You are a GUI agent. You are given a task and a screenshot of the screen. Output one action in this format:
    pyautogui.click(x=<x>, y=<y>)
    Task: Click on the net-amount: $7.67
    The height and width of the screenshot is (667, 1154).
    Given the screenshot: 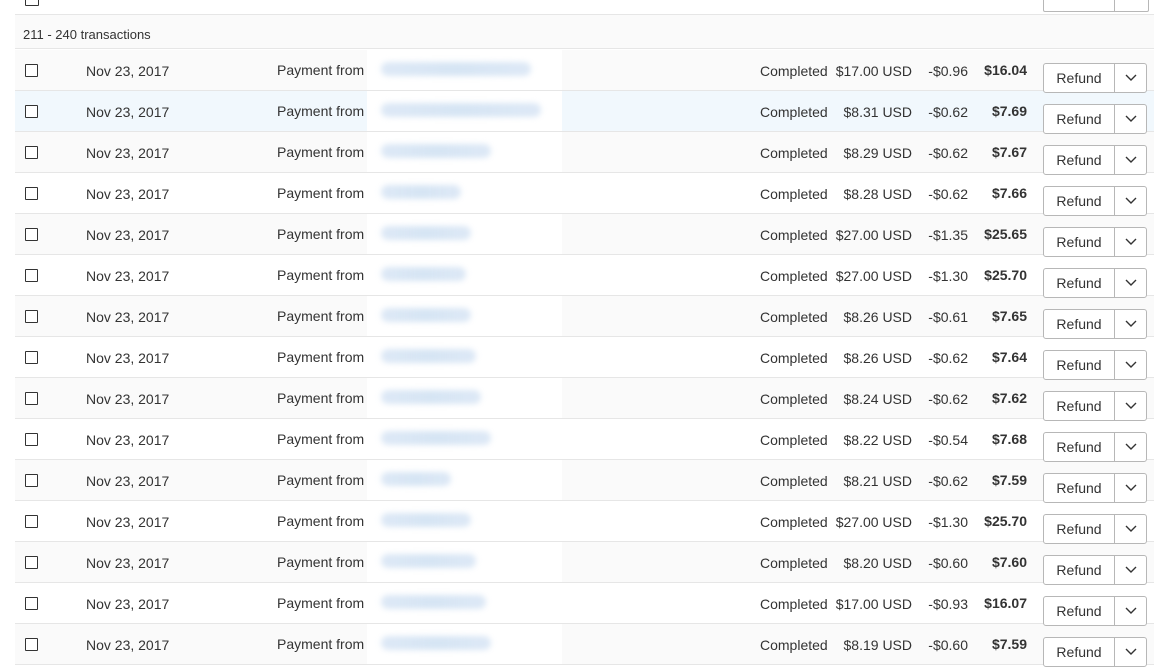 What is the action you would take?
    pyautogui.click(x=1009, y=152)
    